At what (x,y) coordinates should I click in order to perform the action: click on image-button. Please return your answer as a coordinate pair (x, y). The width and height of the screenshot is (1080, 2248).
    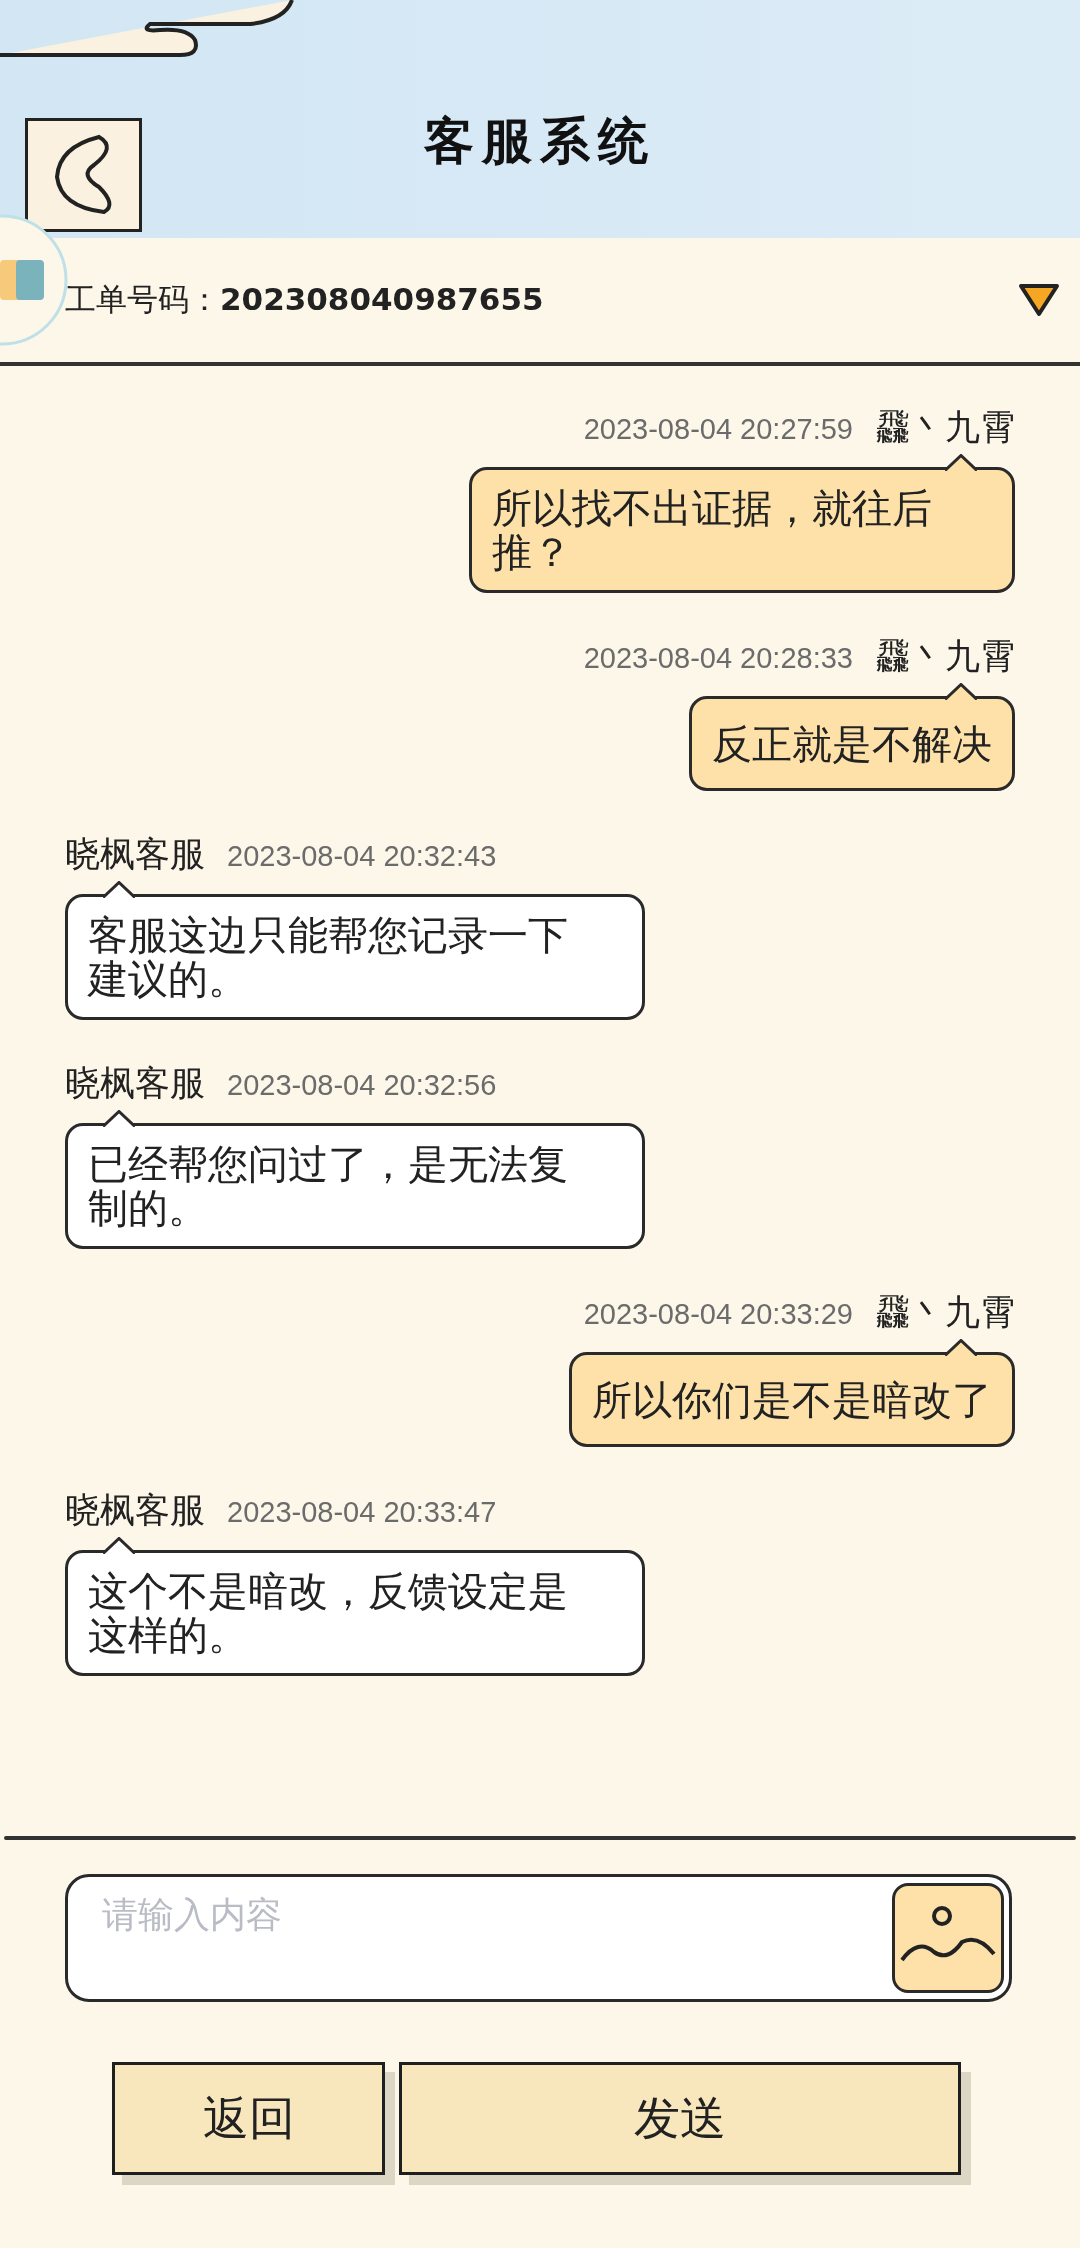
    Looking at the image, I should click on (948, 1938).